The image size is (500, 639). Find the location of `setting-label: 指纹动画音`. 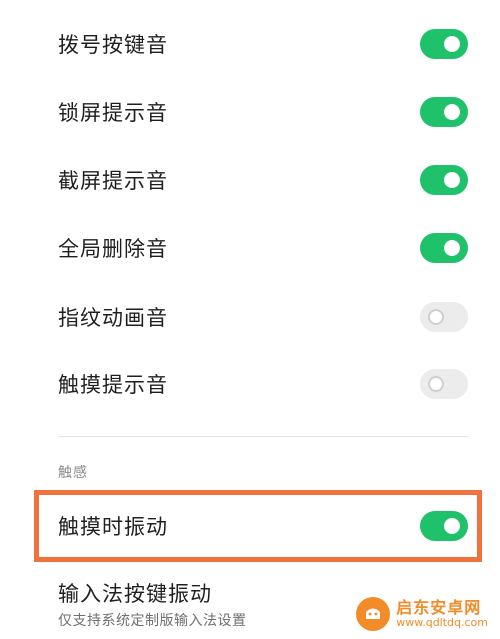

setting-label: 指纹动画音 is located at coordinates (113, 318).